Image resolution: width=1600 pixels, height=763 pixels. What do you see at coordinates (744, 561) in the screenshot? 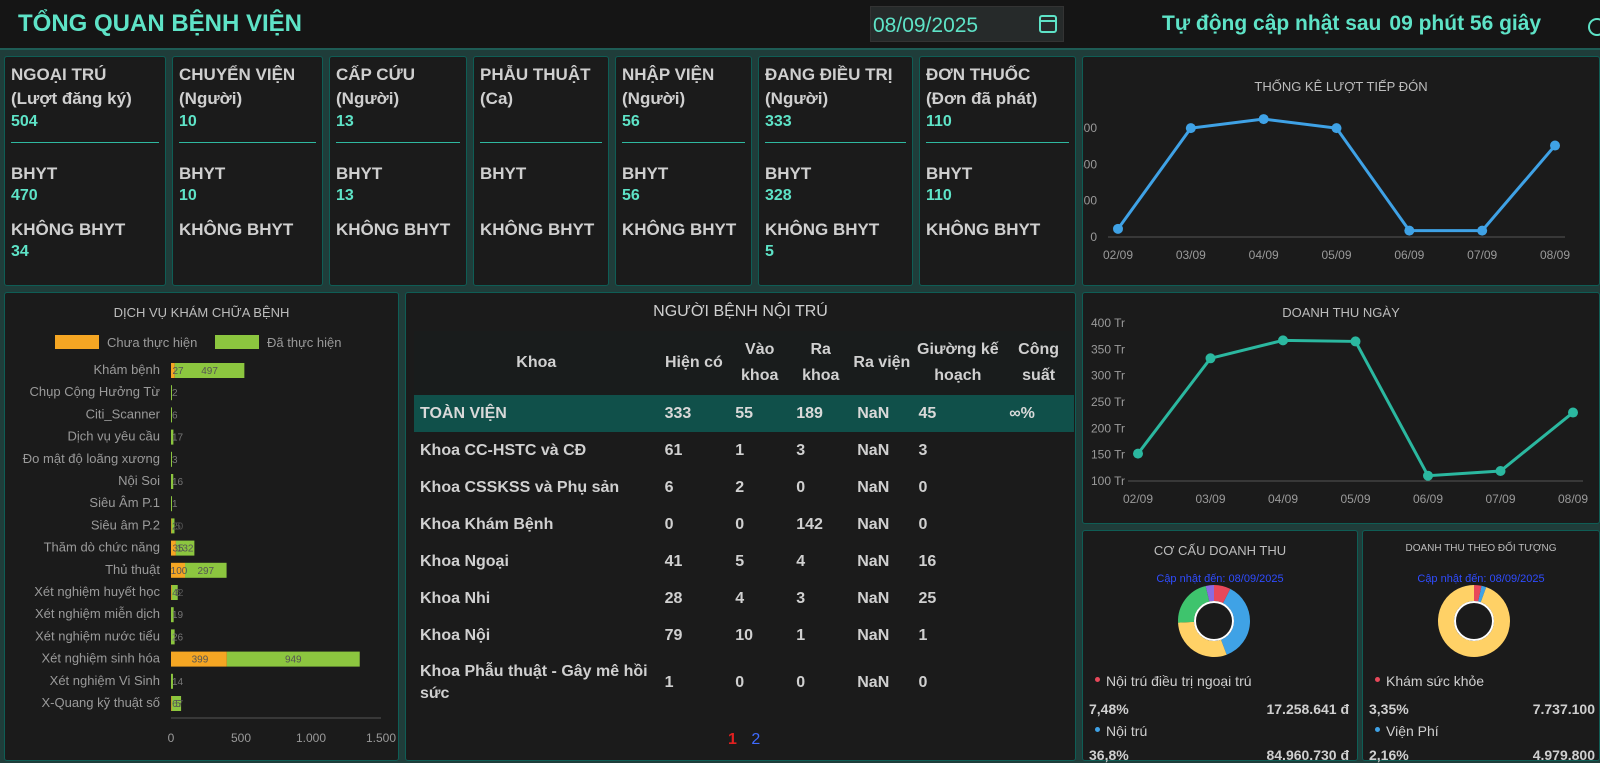
I see `table-row: Khoa Ngoại 41 5 4 NaN 16` at bounding box center [744, 561].